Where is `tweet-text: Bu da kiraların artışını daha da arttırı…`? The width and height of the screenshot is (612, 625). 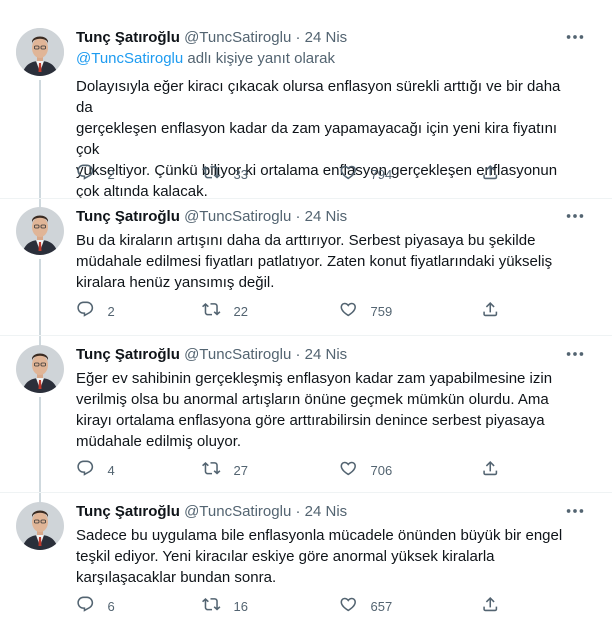 tweet-text: Bu da kiraların artışını daha da arttırı… is located at coordinates (326, 261).